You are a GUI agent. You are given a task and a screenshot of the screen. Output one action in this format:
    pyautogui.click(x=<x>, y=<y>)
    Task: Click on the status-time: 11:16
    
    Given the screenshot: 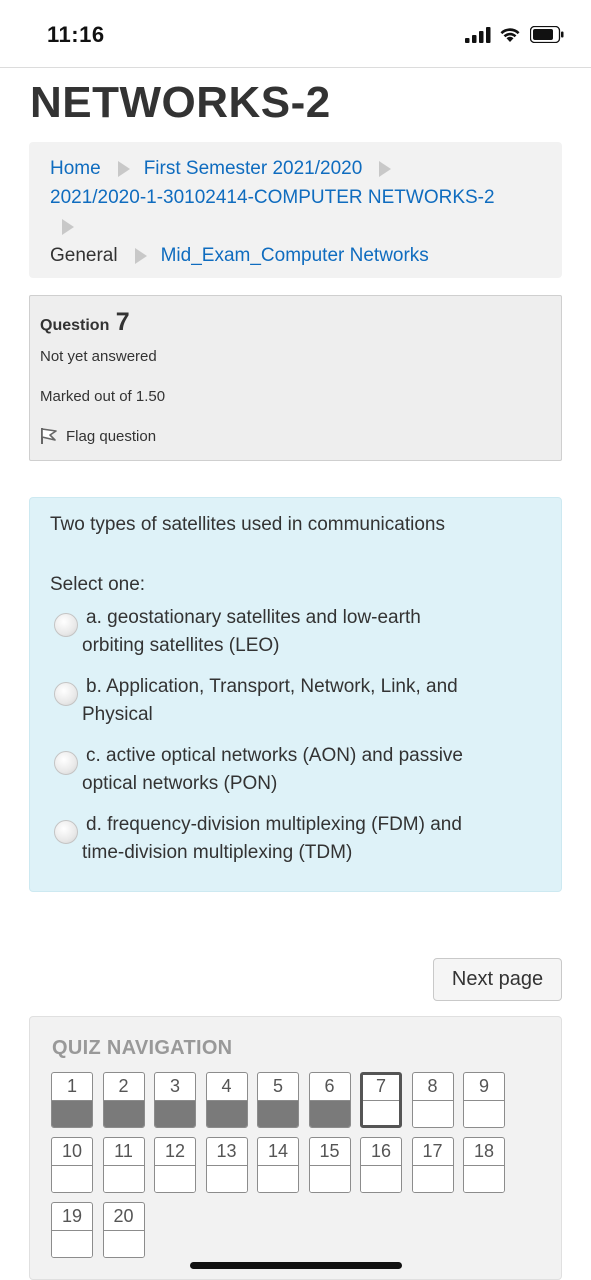 What is the action you would take?
    pyautogui.click(x=76, y=34)
    